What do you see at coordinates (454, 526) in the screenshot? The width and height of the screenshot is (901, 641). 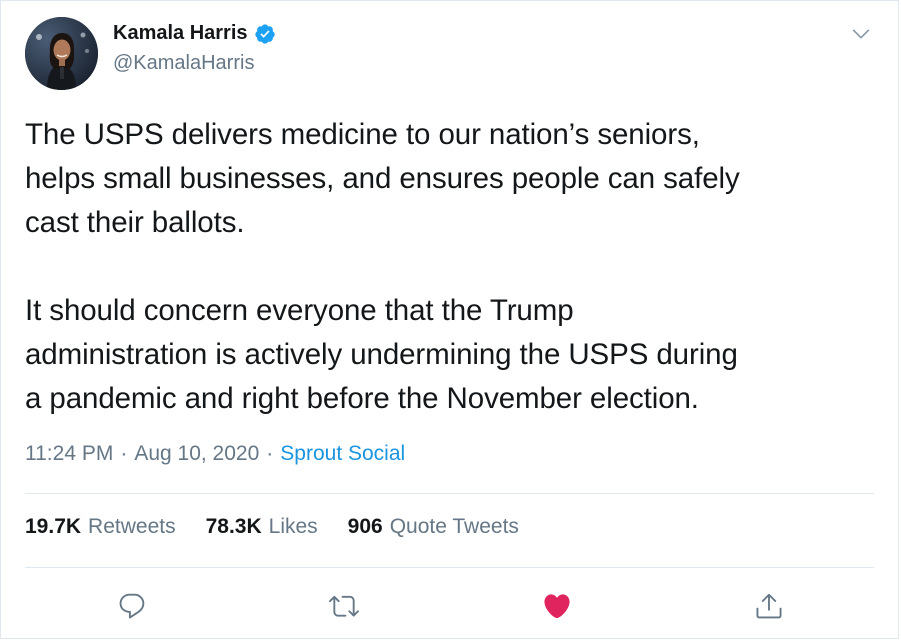 I see `quote-tweets-label: Quote Tweets` at bounding box center [454, 526].